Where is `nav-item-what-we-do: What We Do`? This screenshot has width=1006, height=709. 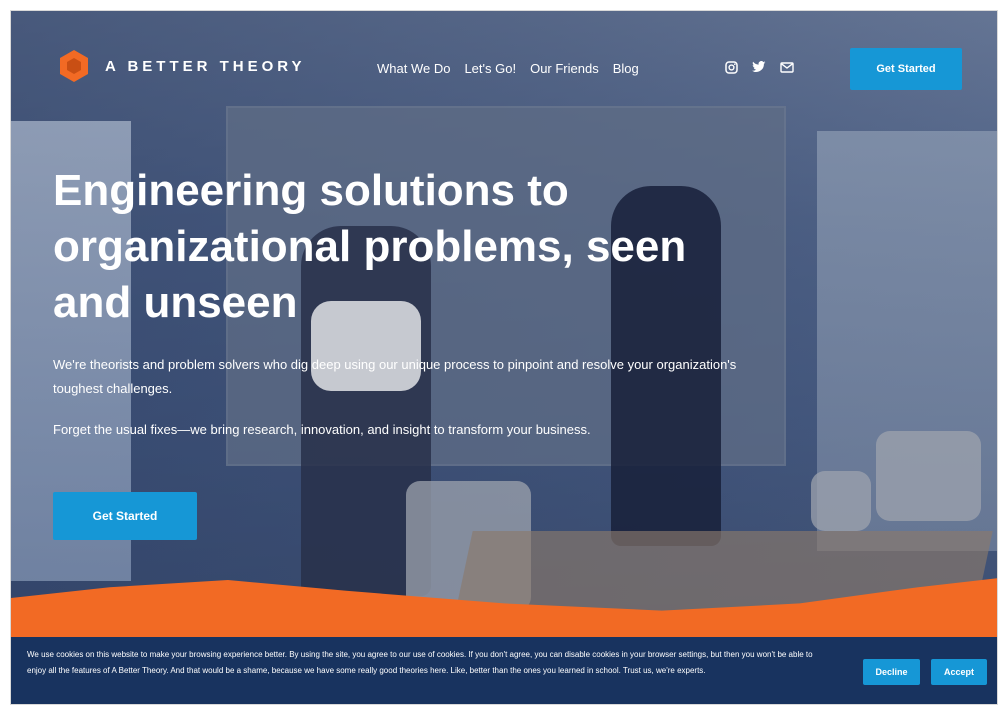
nav-item-what-we-do: What We Do is located at coordinates (413, 68).